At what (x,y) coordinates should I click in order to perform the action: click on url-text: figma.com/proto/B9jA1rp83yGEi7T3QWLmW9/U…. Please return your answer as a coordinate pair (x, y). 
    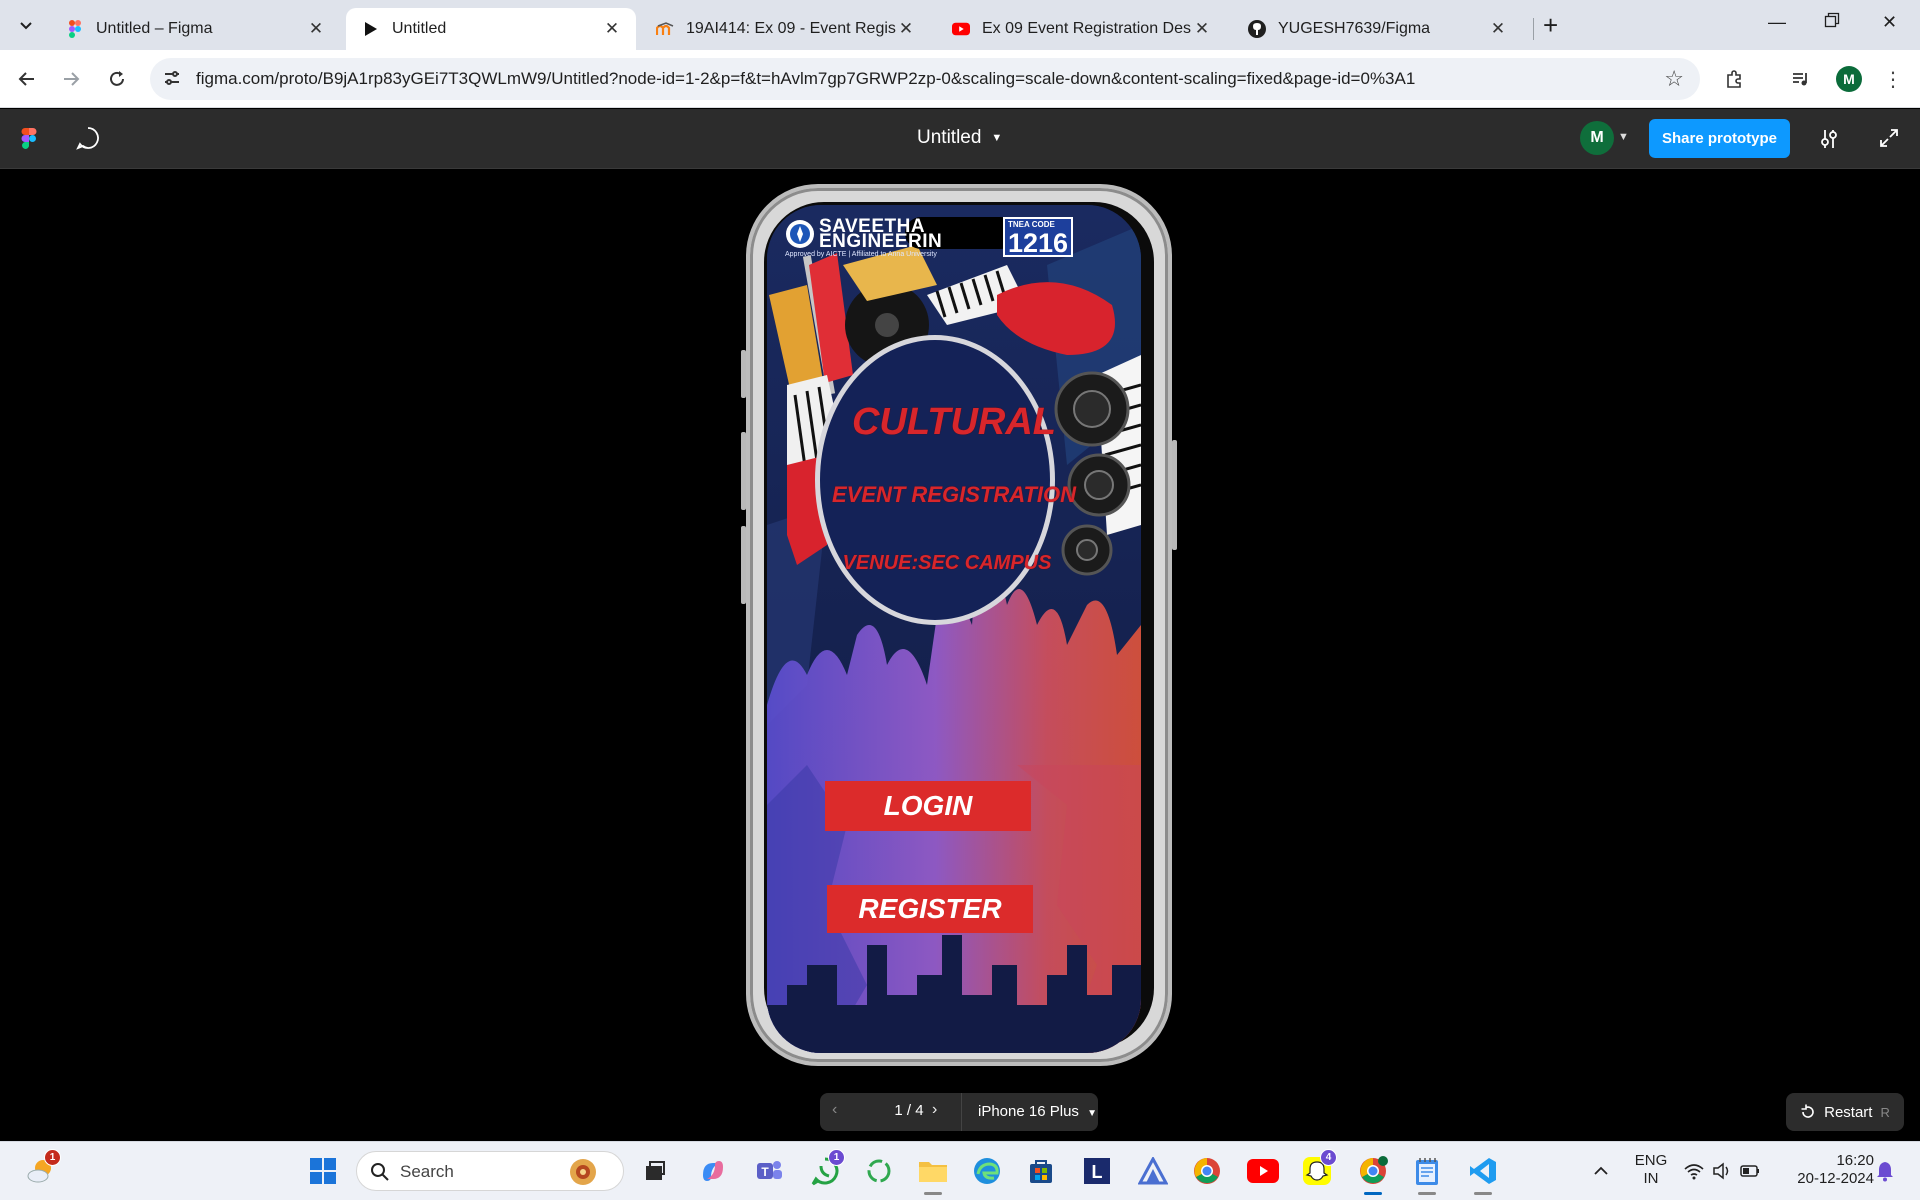
    Looking at the image, I should click on (806, 78).